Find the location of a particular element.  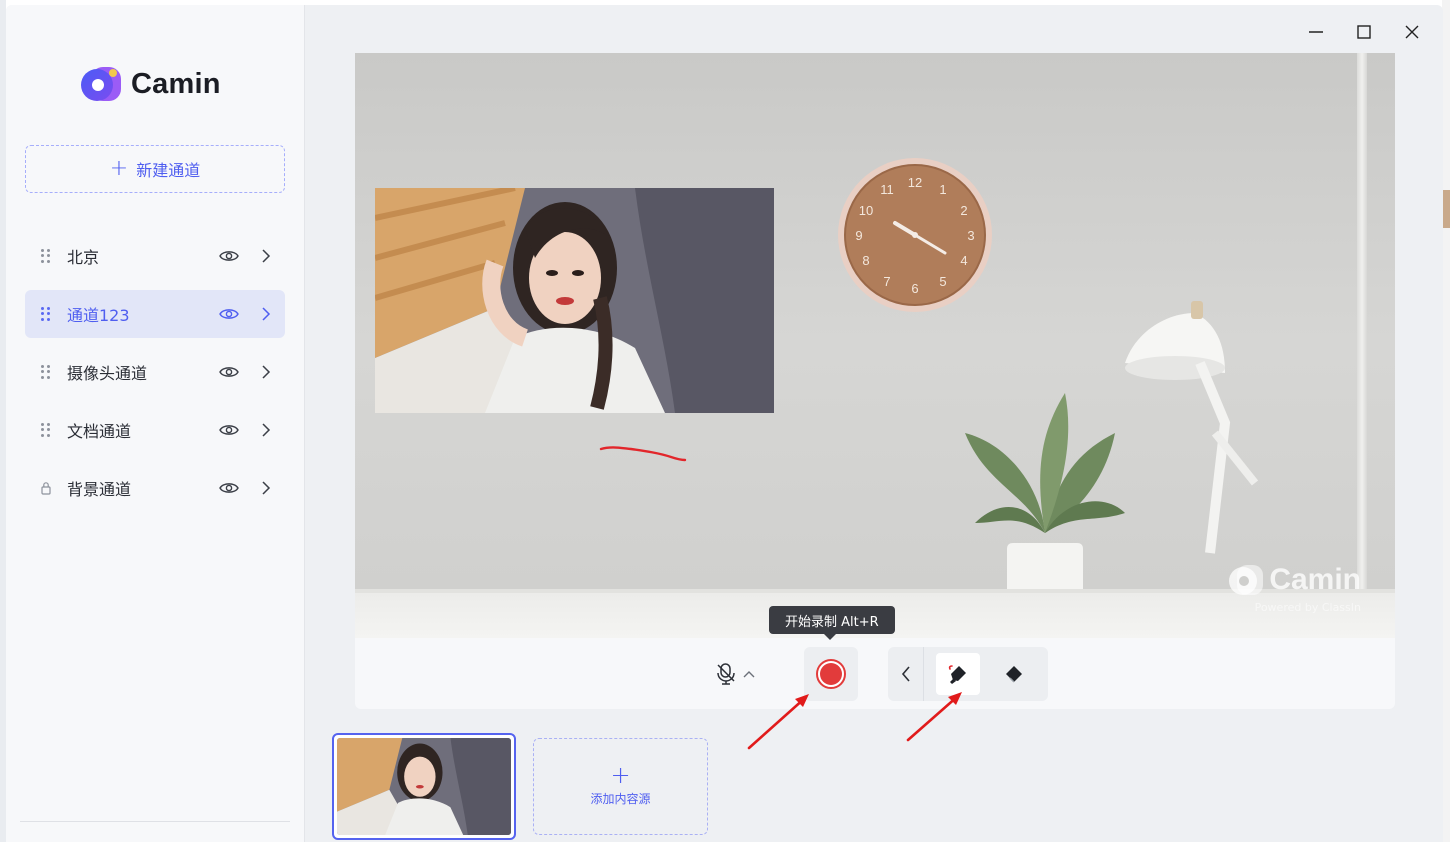

wall-clock-image: 12 12 345 678 91011 is located at coordinates (915, 235).